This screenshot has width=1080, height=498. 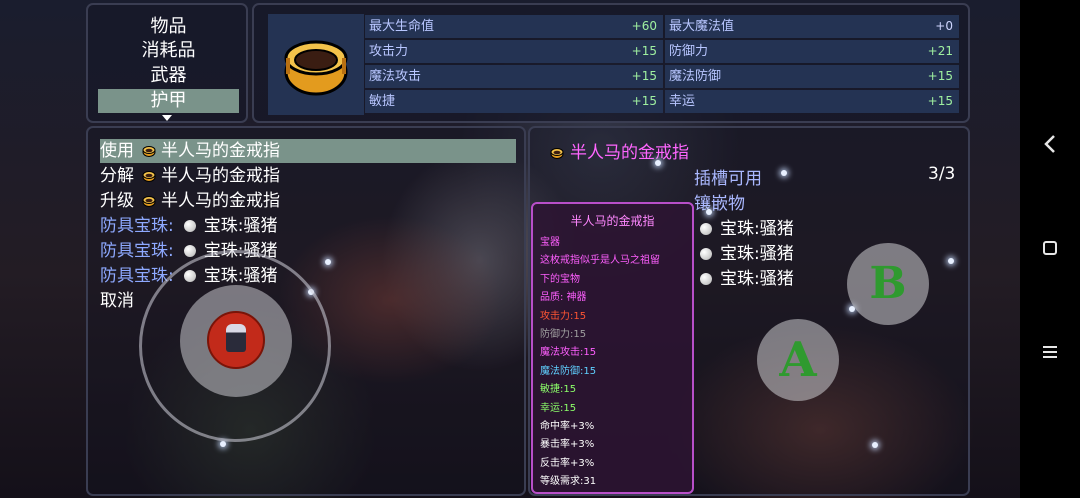 I want to click on stat-defense: 防御力 +21, so click(x=812, y=51).